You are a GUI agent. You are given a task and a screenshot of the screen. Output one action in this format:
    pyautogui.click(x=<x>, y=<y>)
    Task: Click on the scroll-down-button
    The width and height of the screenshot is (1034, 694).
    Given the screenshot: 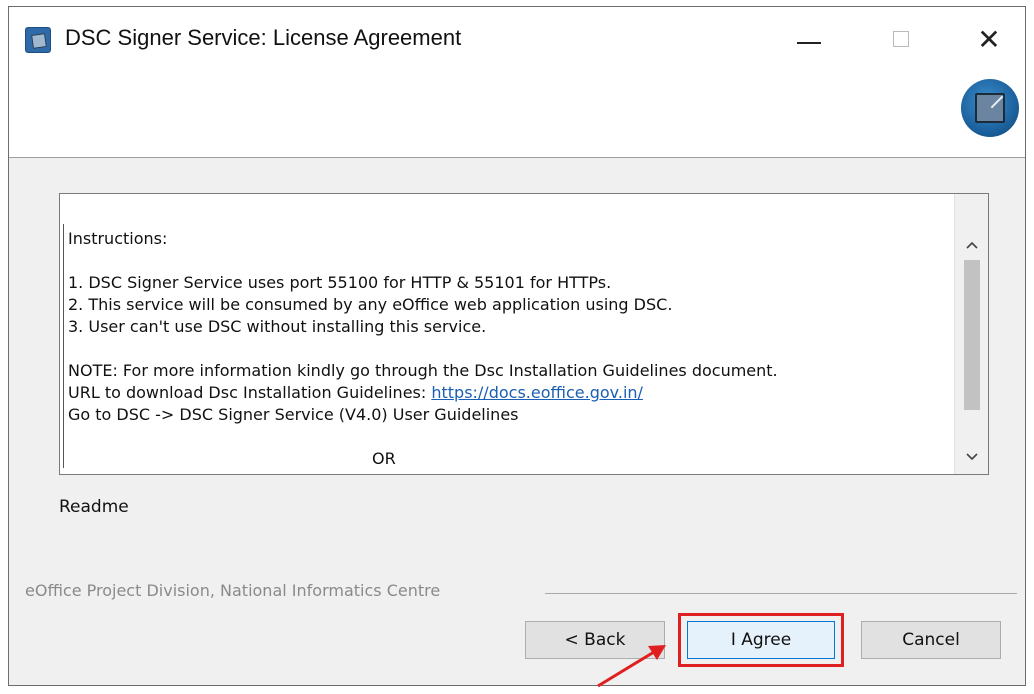 What is the action you would take?
    pyautogui.click(x=971, y=457)
    